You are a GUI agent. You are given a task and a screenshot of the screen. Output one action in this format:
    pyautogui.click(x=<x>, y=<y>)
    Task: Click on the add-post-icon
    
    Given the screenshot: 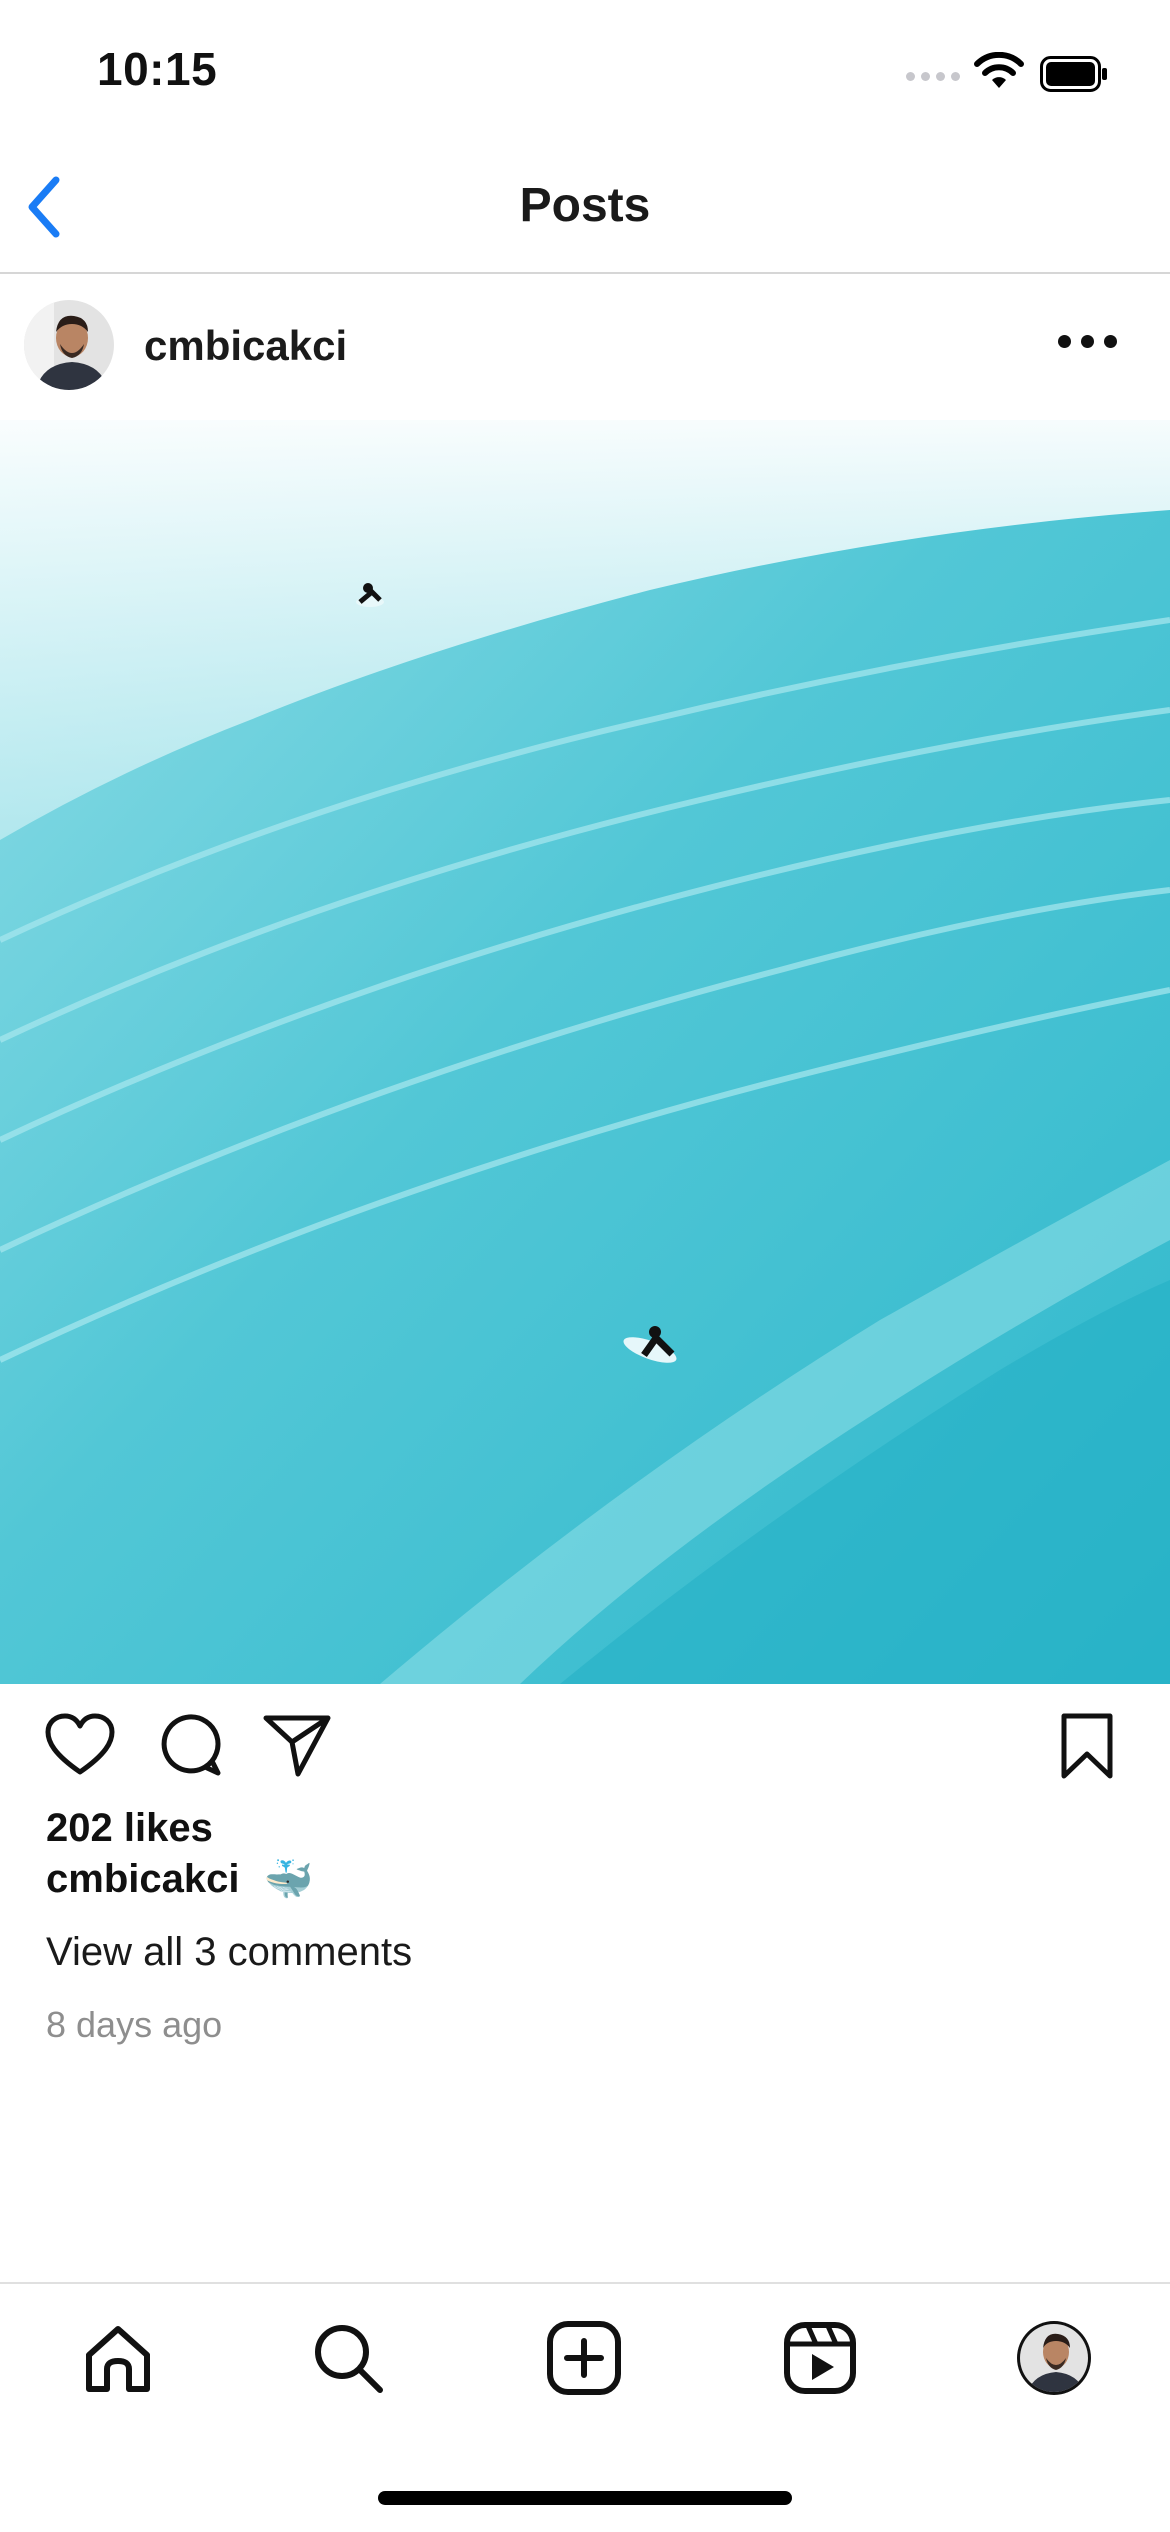 What is the action you would take?
    pyautogui.click(x=584, y=2358)
    